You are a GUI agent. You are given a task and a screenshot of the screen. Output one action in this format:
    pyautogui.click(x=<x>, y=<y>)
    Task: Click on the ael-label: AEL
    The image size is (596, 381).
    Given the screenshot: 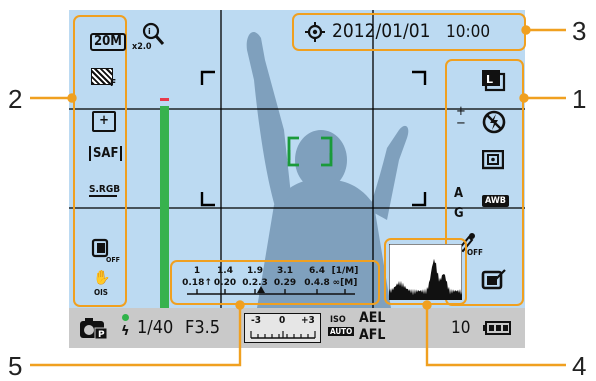 What is the action you would take?
    pyautogui.click(x=372, y=318)
    